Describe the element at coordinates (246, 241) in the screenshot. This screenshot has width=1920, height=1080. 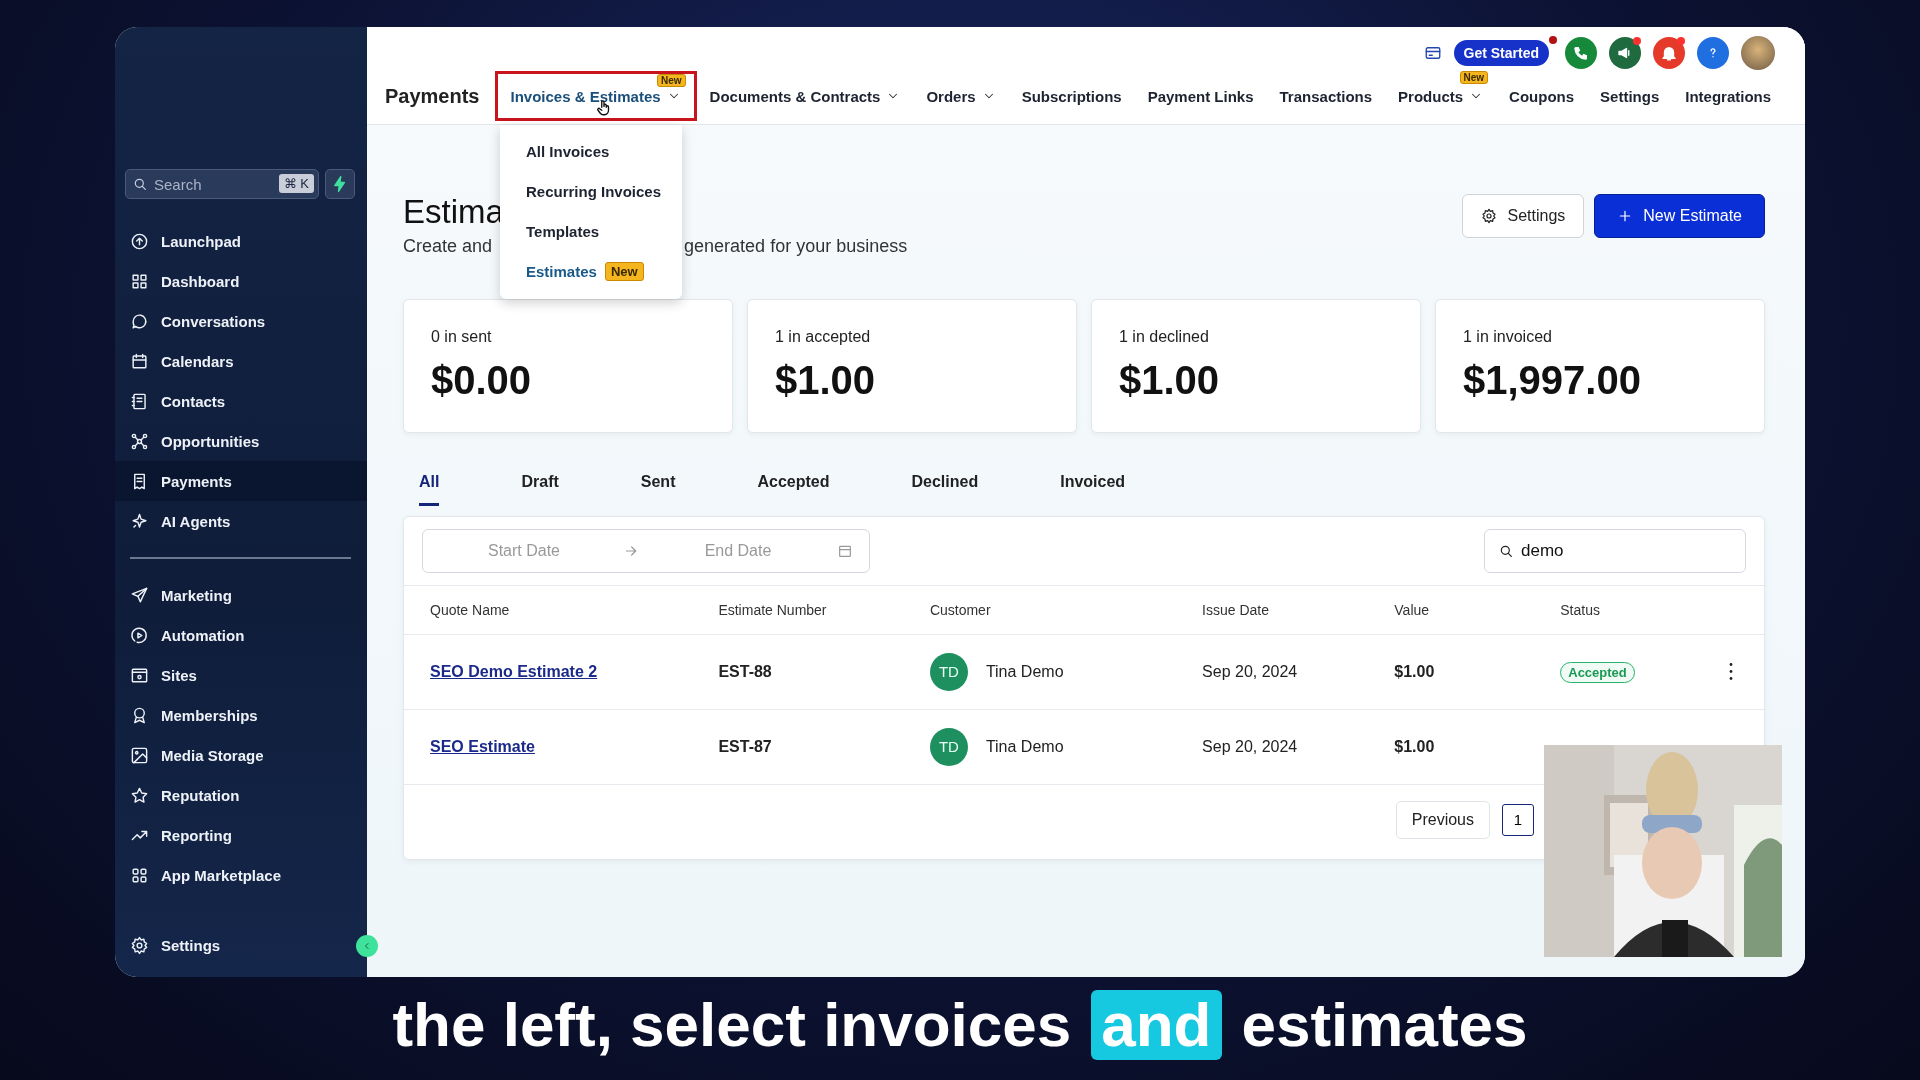
I see `sidebar-item: Launchpad` at that location.